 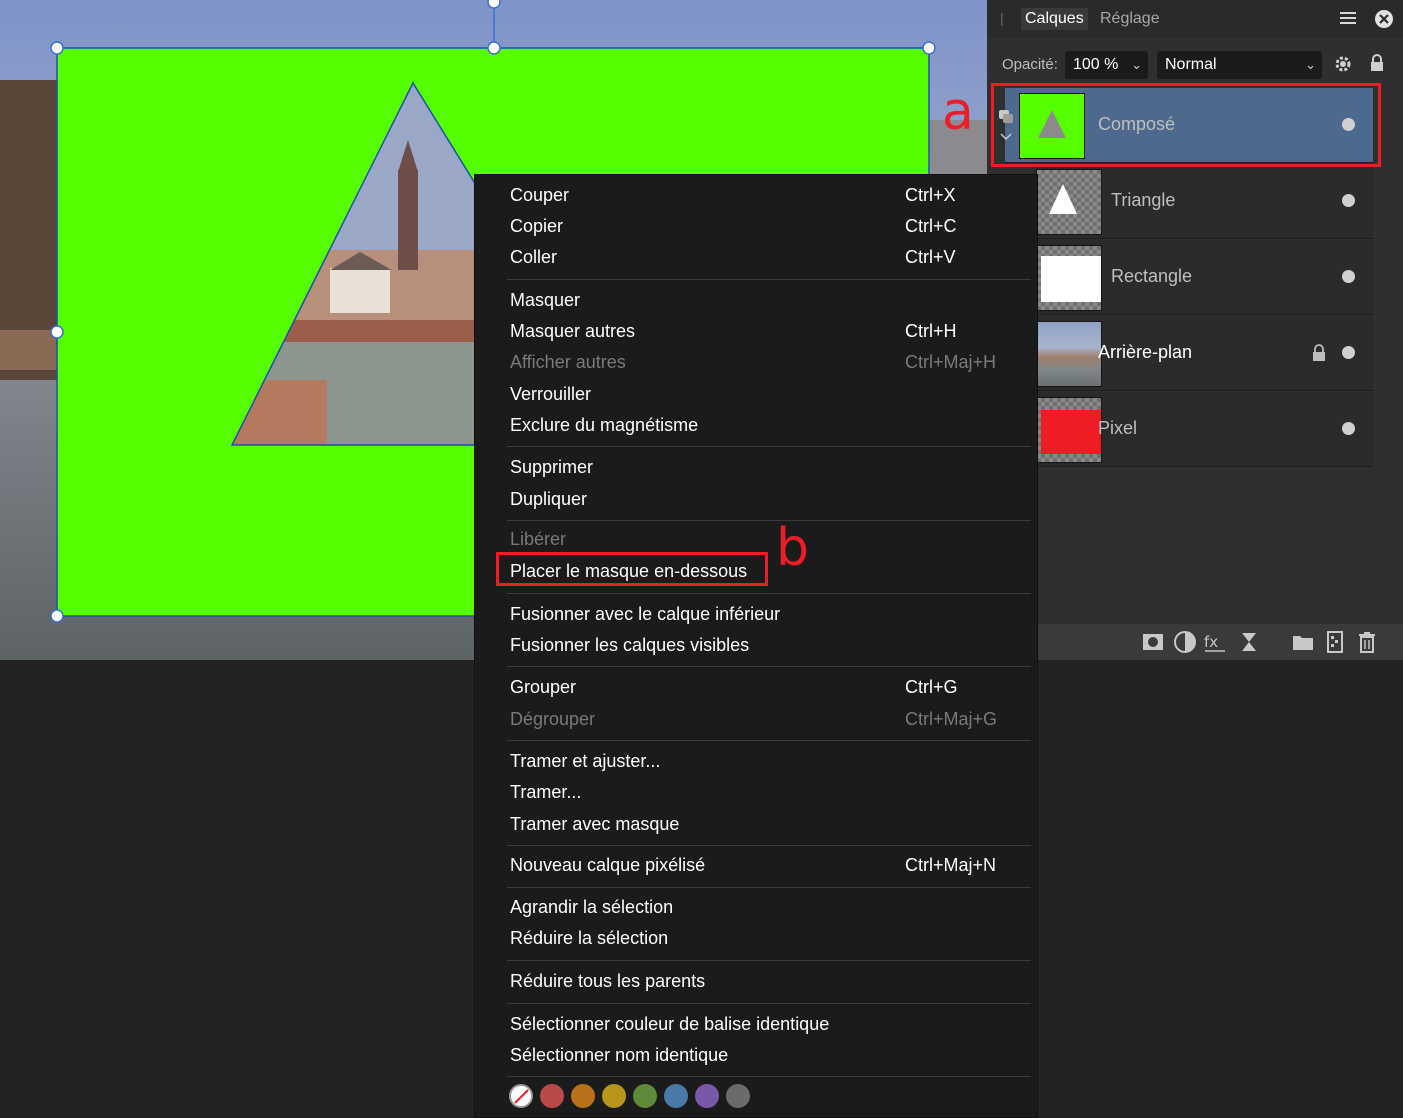 What do you see at coordinates (629, 645) in the screenshot?
I see `menu-item-fusionner-visibles: Fusionner les calques visibles` at bounding box center [629, 645].